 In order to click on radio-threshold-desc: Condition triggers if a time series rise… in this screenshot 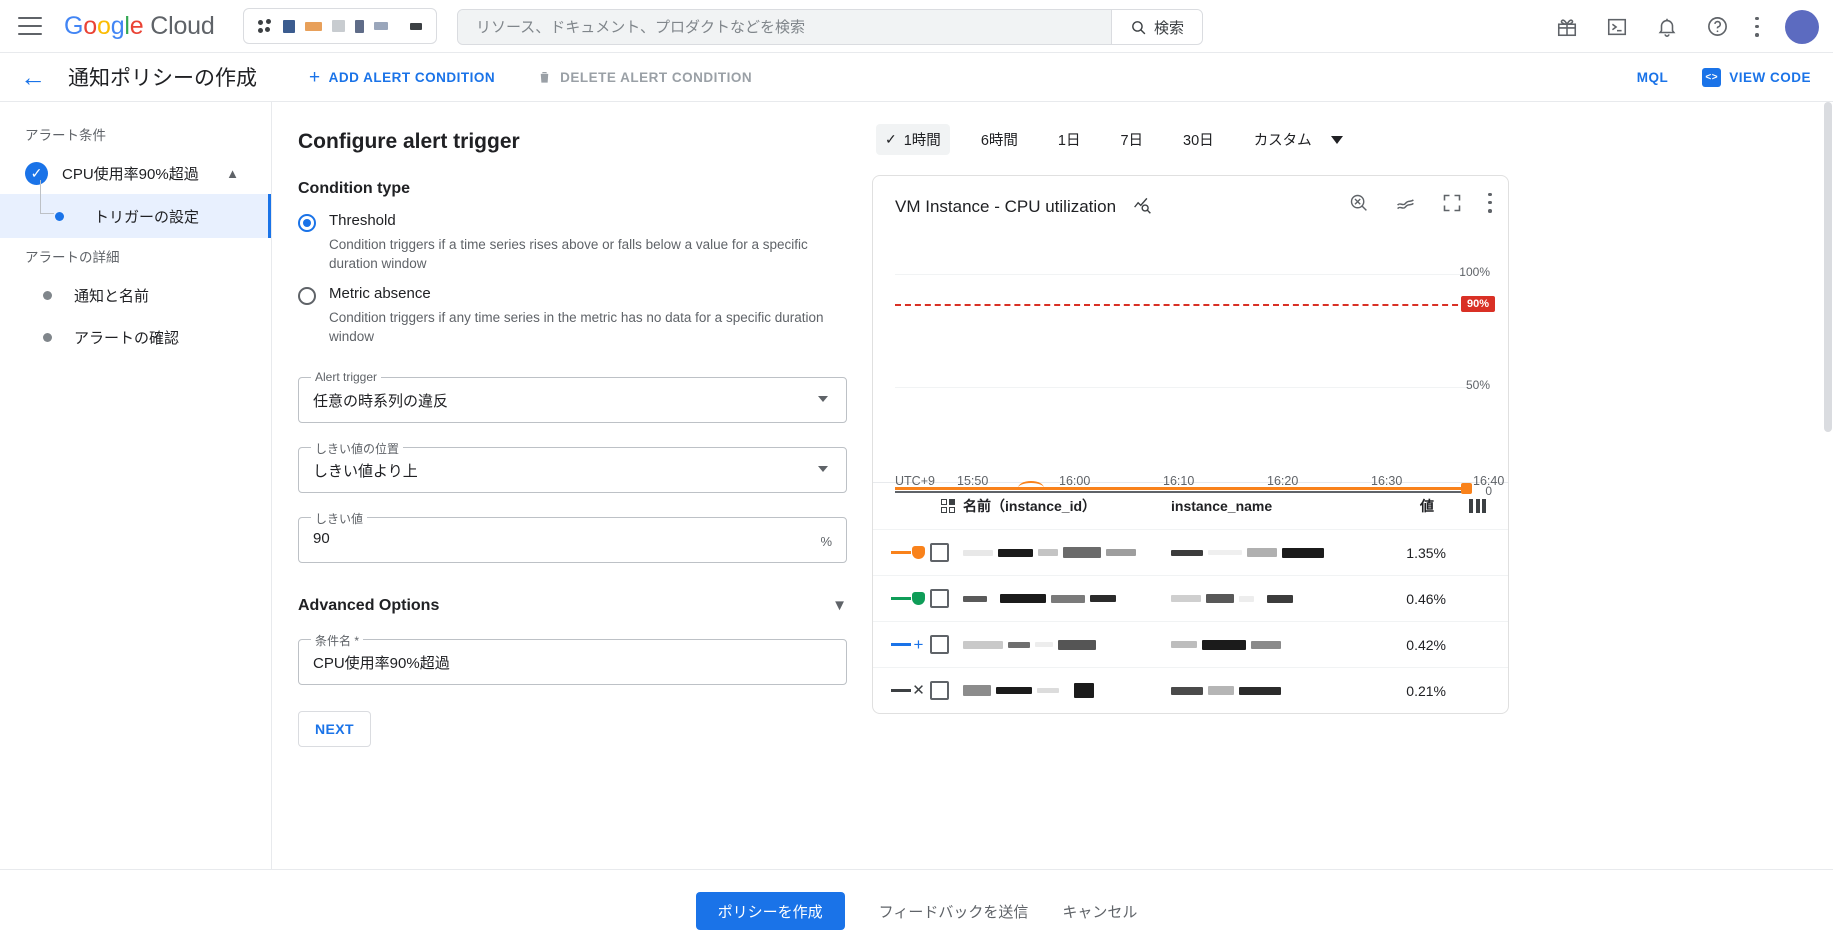, I will do `click(568, 254)`.